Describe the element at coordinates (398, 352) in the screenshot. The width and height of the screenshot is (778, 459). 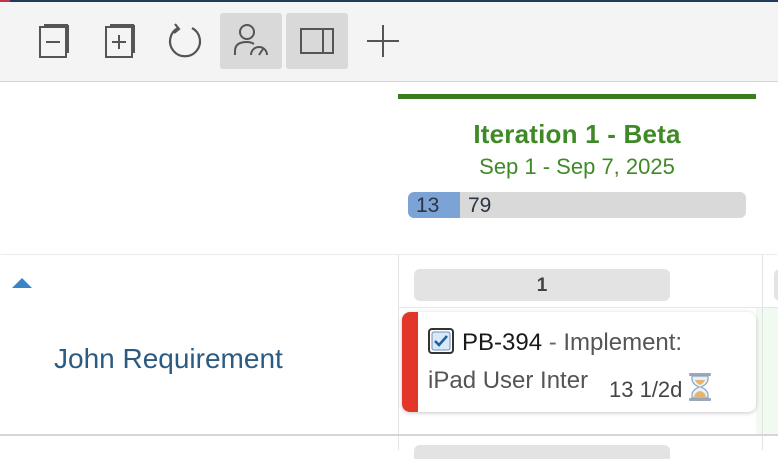
I see `column-divider` at that location.